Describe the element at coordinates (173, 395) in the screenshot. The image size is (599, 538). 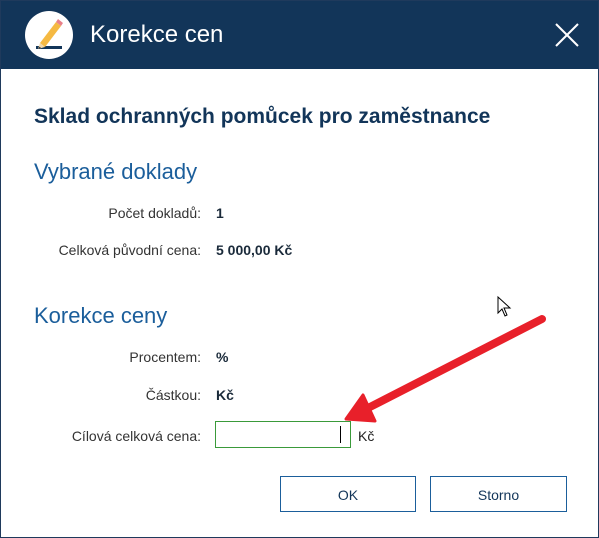
I see `amount-label: Částkou:` at that location.